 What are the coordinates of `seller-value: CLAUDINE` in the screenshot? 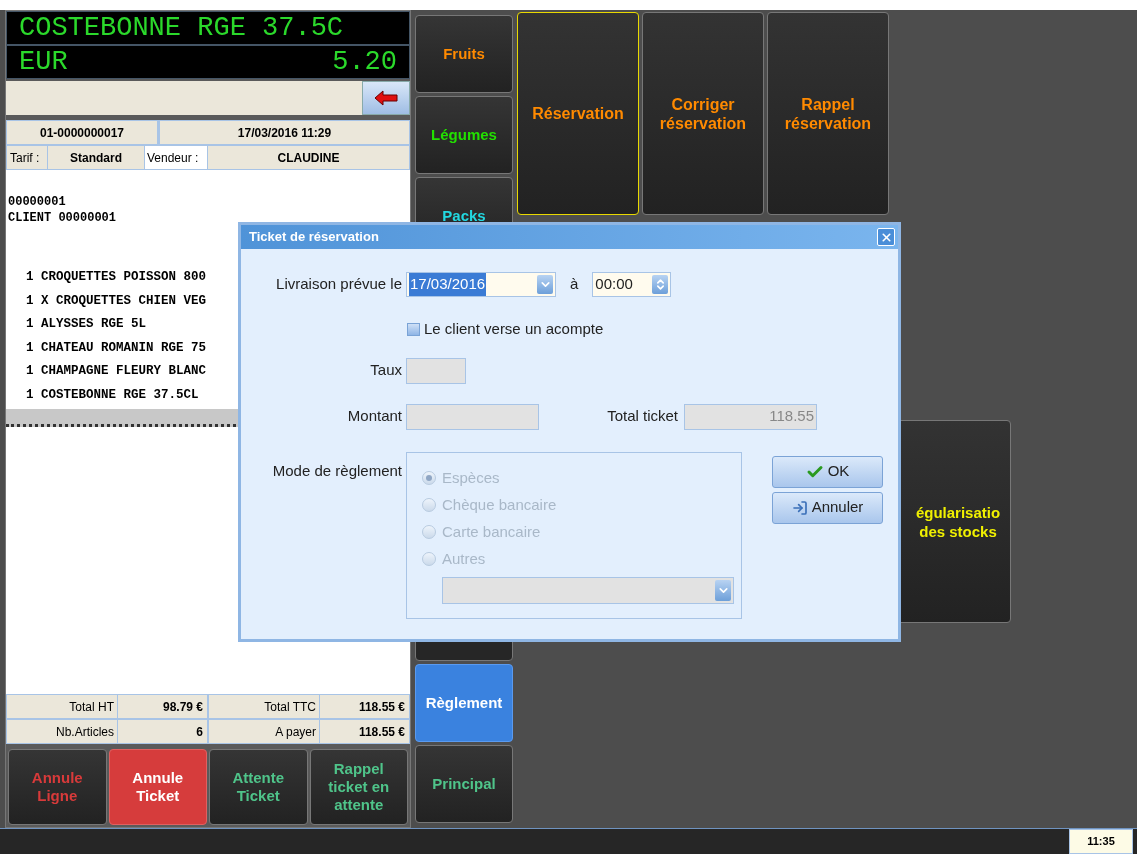 It's located at (308, 157).